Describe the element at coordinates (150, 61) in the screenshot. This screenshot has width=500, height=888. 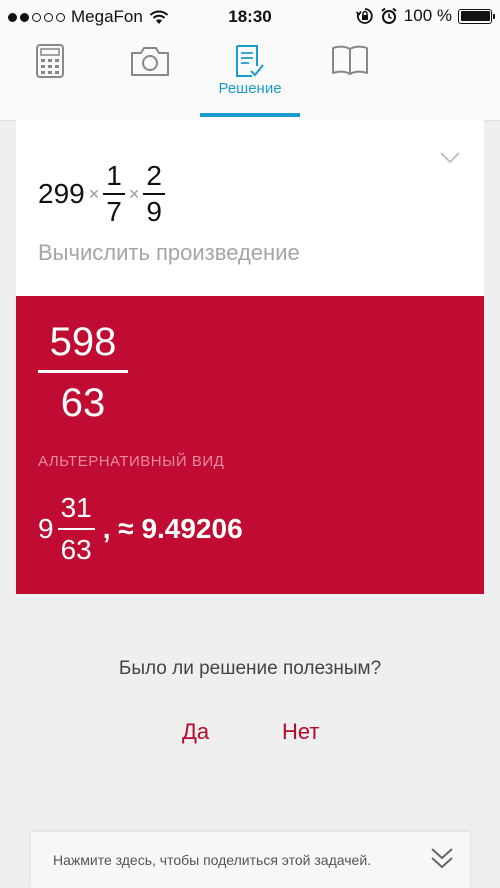
I see `camera-icon` at that location.